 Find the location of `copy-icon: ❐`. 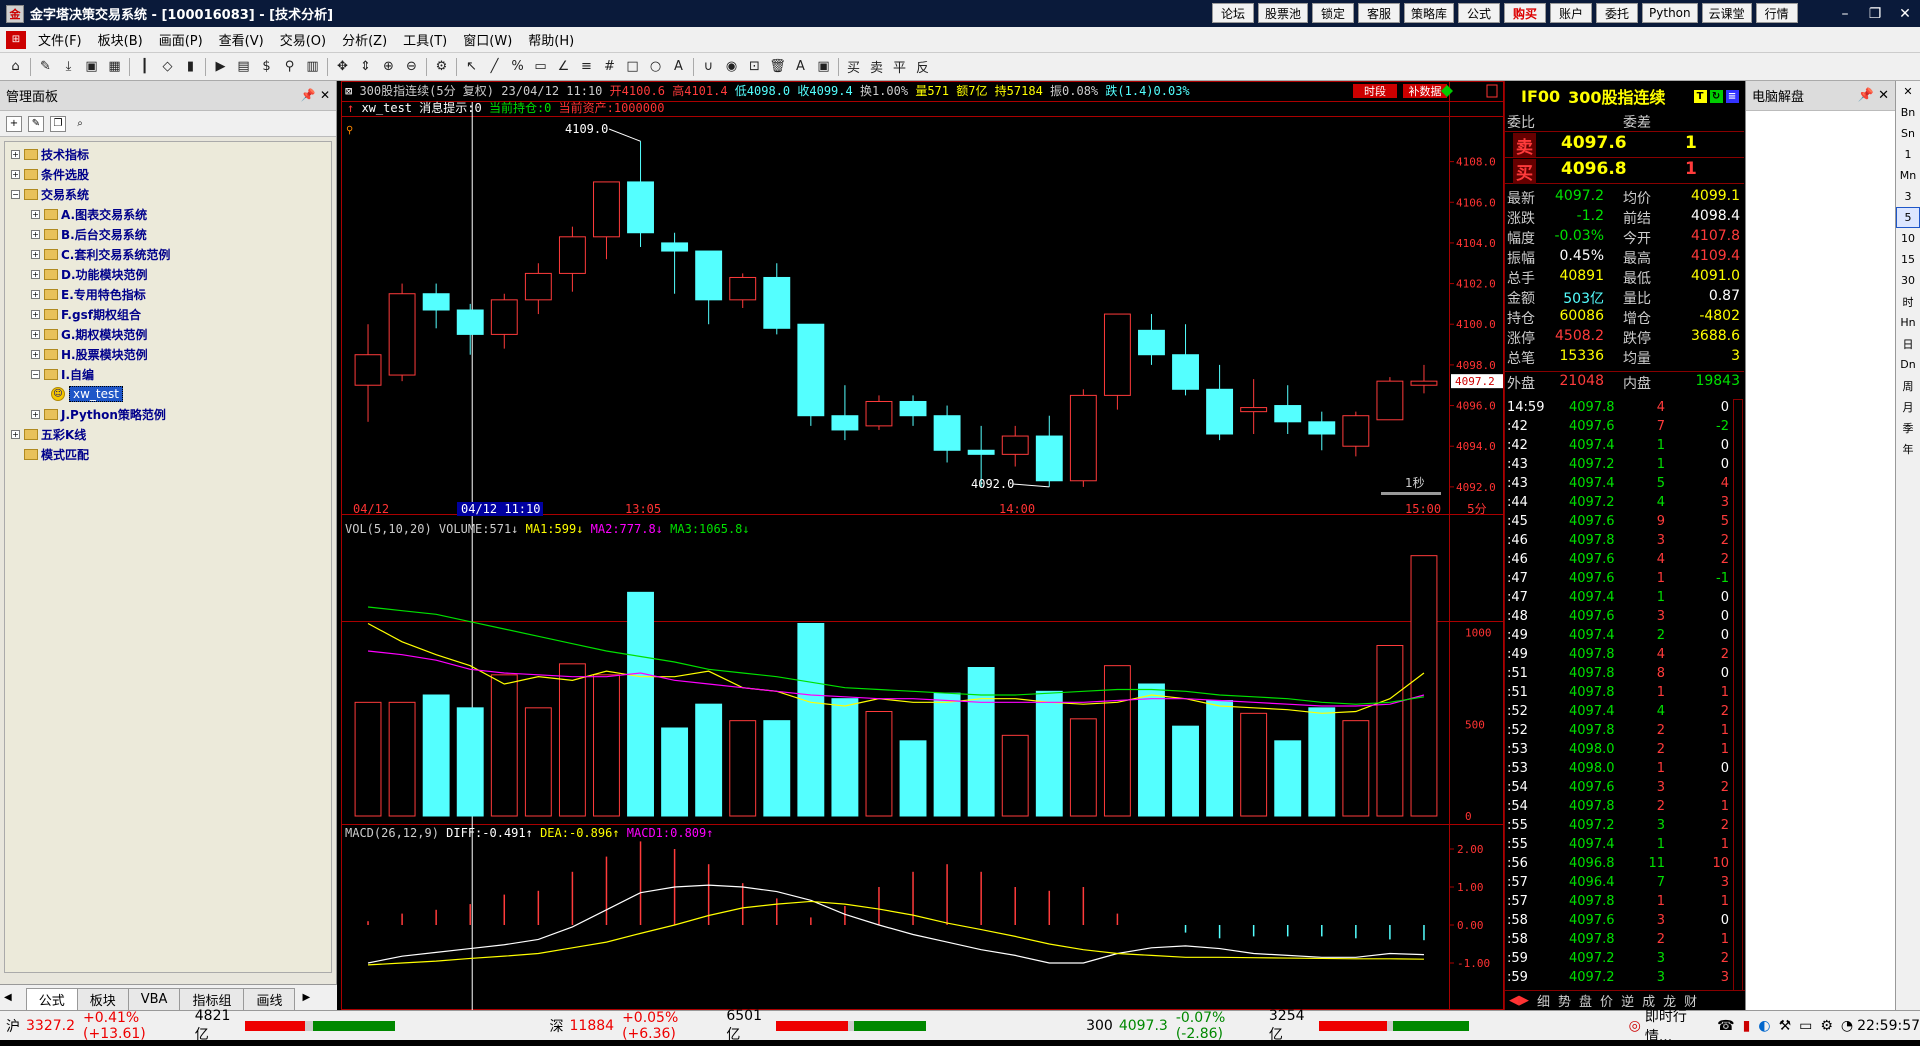

copy-icon: ❐ is located at coordinates (58, 123).